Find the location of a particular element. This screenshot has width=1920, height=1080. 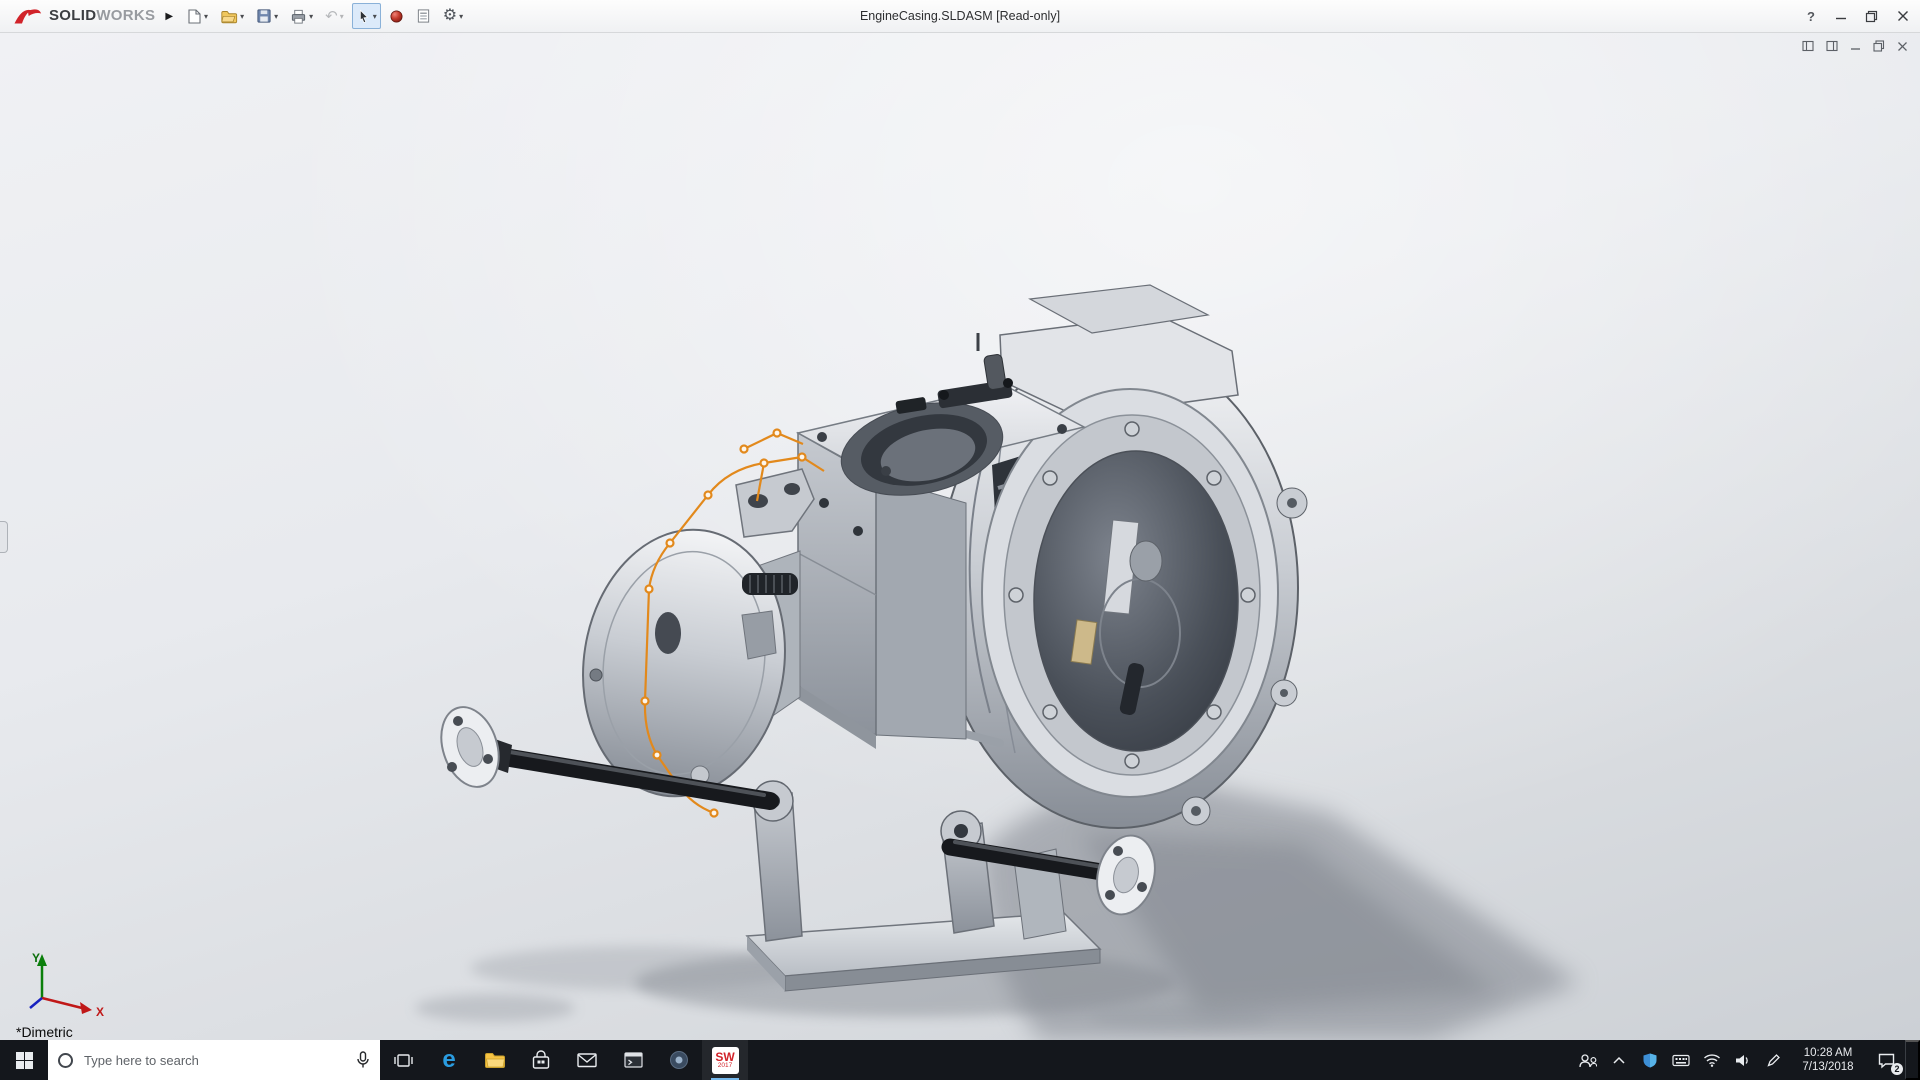

window-right-icon is located at coordinates (1832, 46).